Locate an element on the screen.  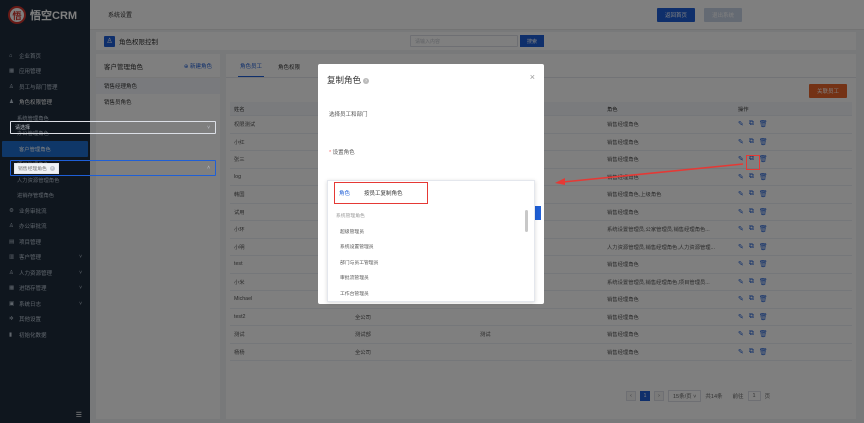
role-select: 销售经理角色 × ˄ is located at coordinates (113, 168).